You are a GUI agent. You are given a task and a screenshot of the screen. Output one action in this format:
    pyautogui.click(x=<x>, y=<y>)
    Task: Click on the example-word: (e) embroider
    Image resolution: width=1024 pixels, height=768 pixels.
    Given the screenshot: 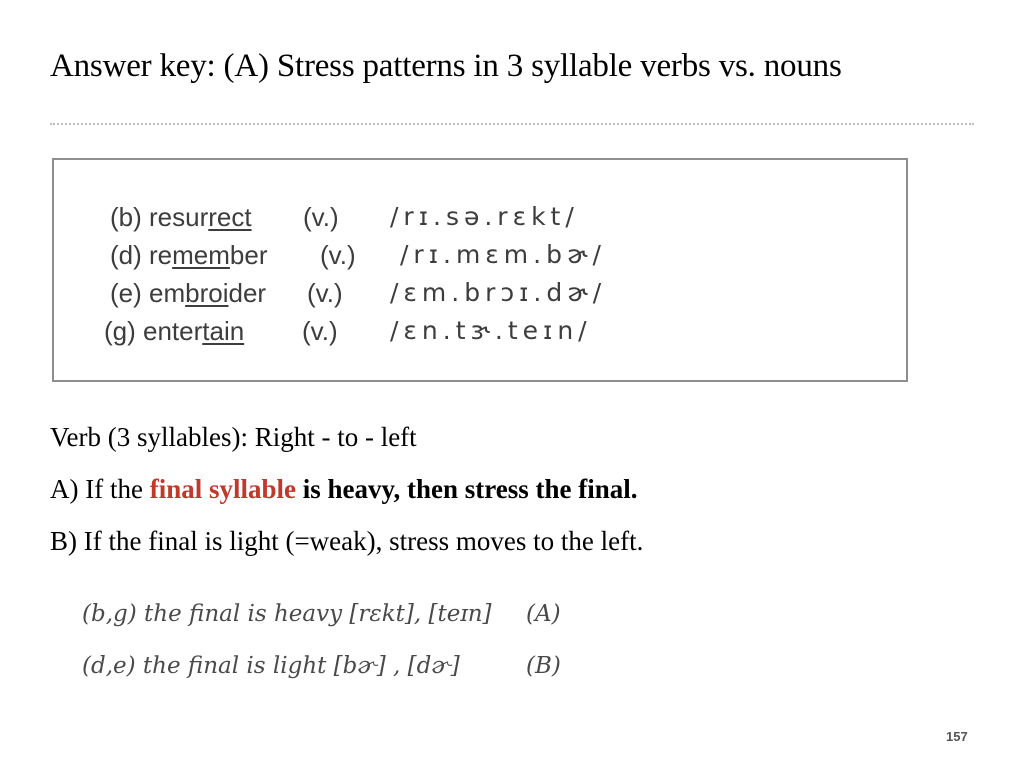 What is the action you would take?
    pyautogui.click(x=188, y=293)
    